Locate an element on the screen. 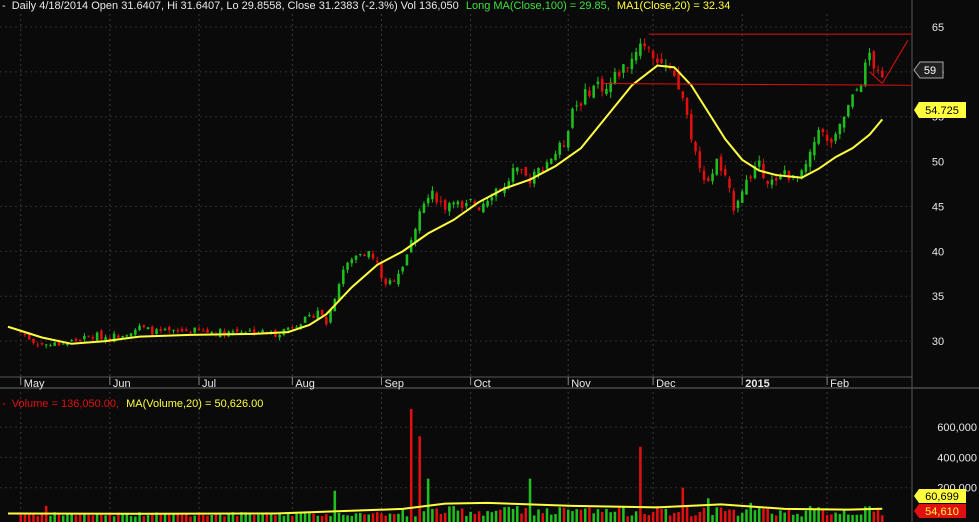 This screenshot has height=522, width=979. price-ma-value: 54.725 is located at coordinates (942, 111).